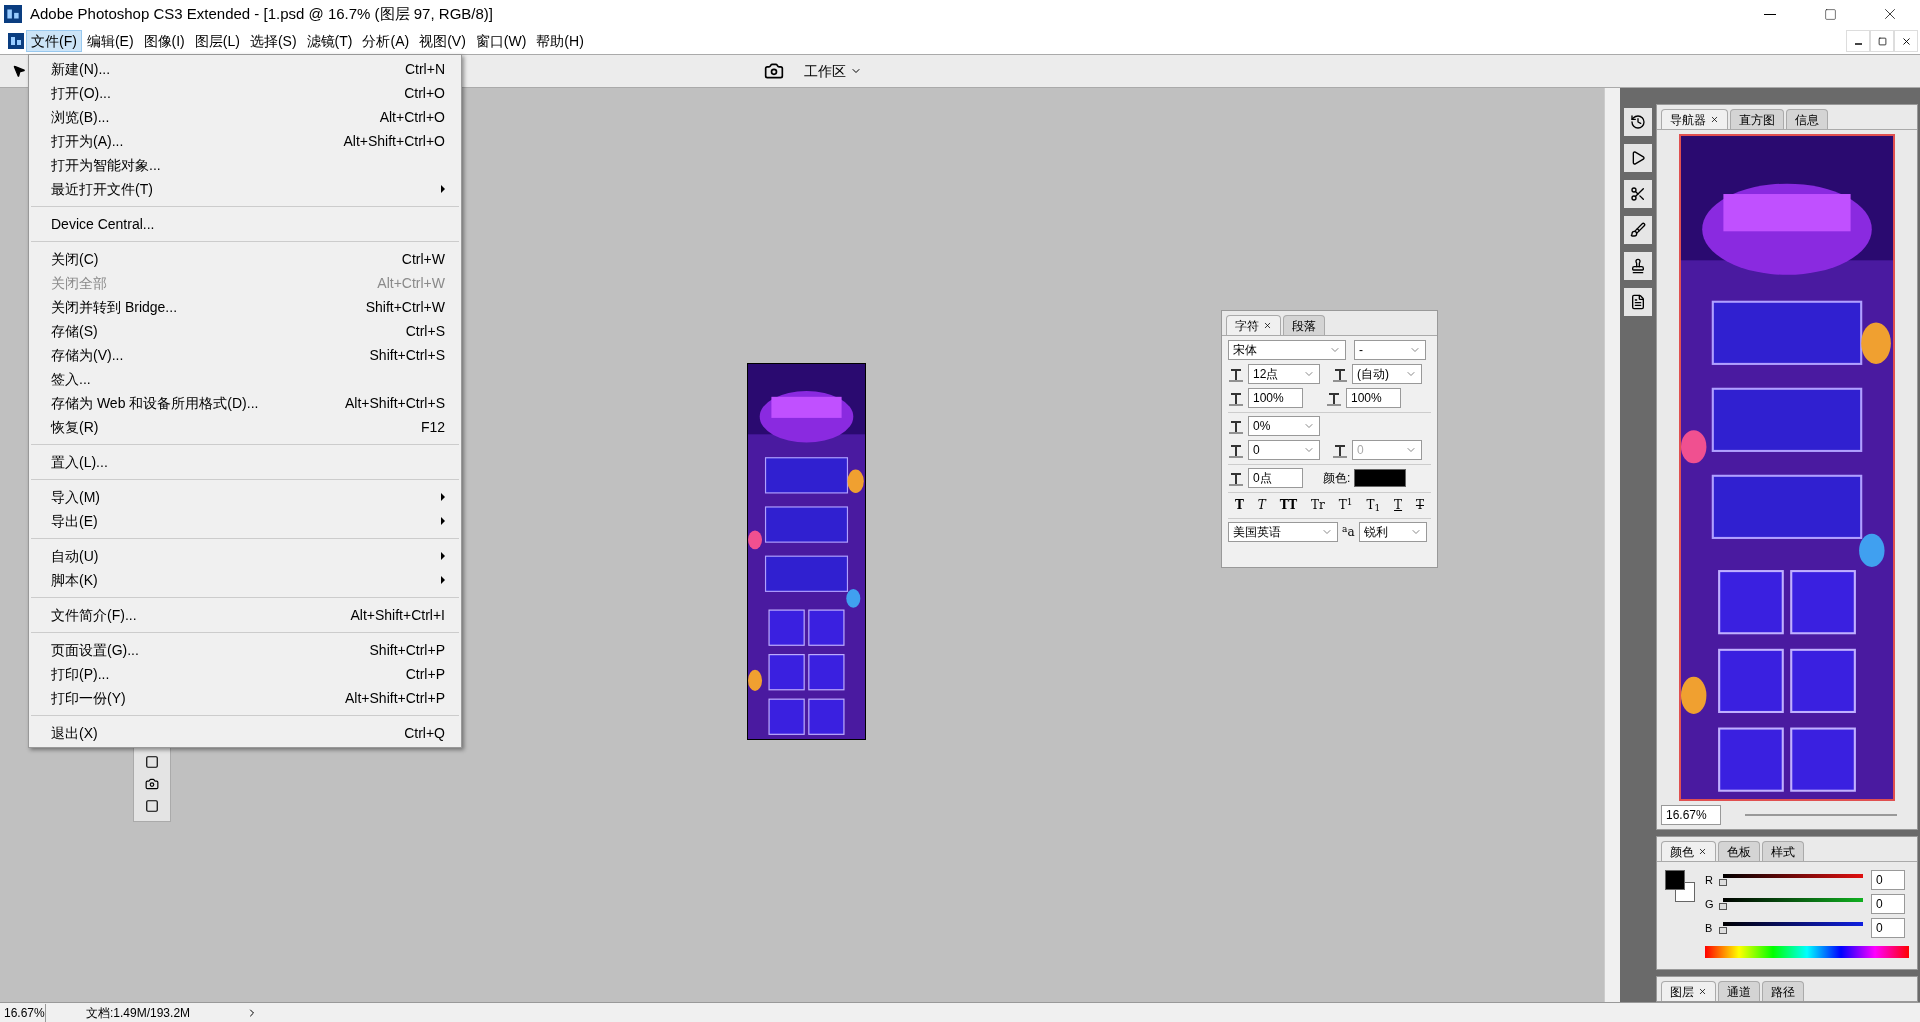  I want to click on menu-entry: 关闭(C) Ctrl+W, so click(245, 259).